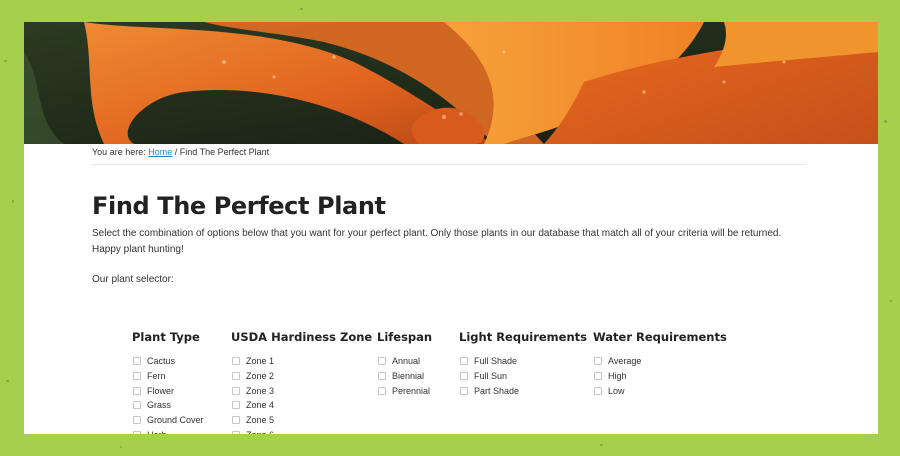 Image resolution: width=900 pixels, height=456 pixels. What do you see at coordinates (120, 152) in the screenshot?
I see `breadcrumb-prefix: You are here:` at bounding box center [120, 152].